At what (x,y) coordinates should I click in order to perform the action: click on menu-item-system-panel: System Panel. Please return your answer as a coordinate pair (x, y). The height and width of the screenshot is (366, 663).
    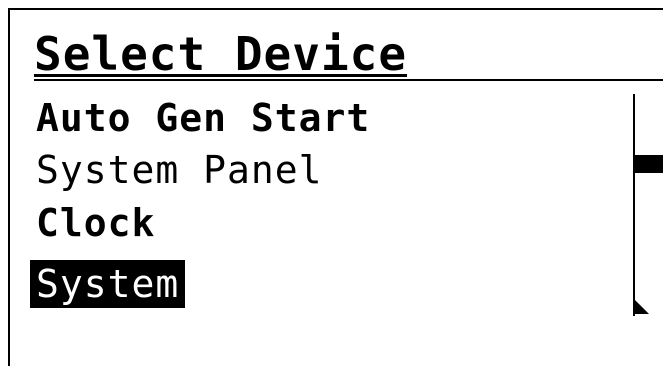
    Looking at the image, I should click on (179, 170).